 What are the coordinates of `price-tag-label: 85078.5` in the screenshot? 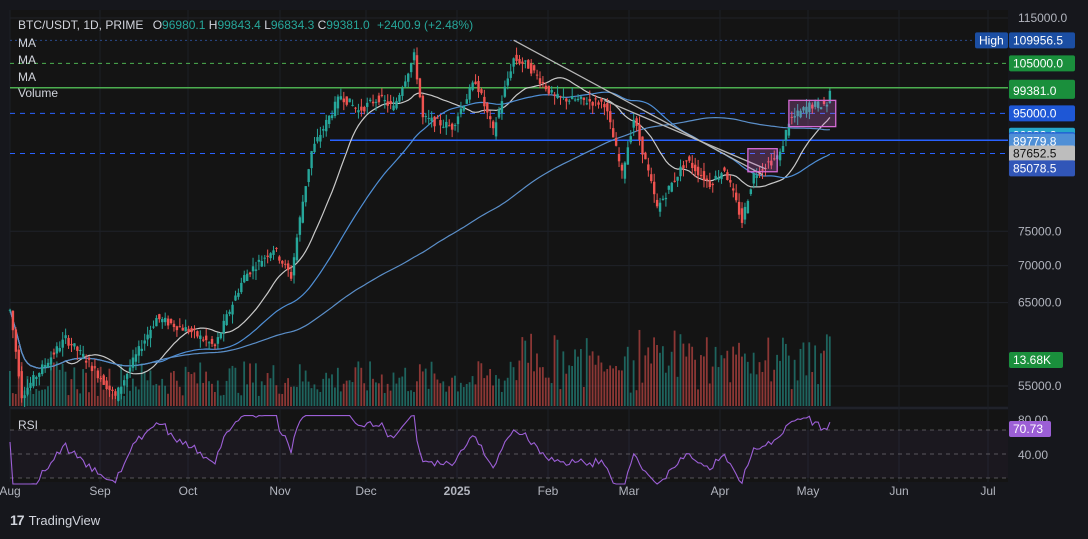 It's located at (1035, 168).